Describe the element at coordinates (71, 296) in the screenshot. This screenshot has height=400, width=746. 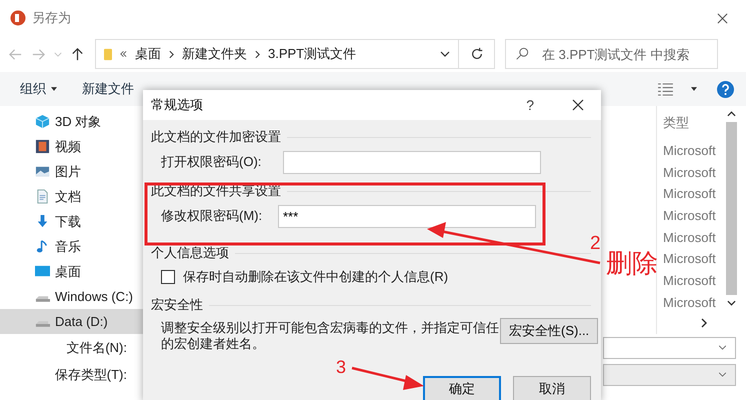
I see `sidebar-item: Windows (C:)` at that location.